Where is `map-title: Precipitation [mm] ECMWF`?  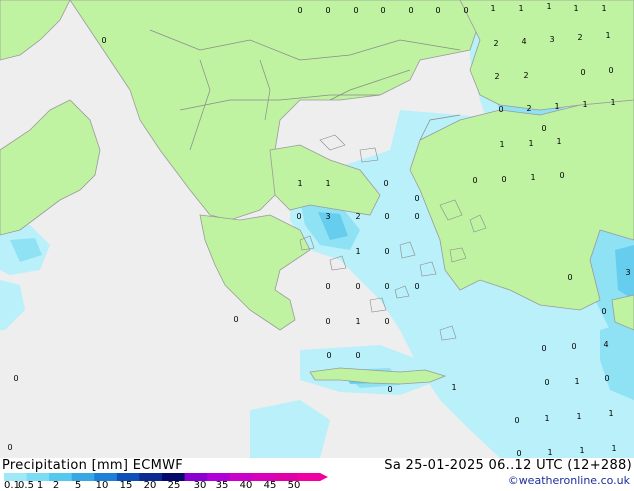 map-title: Precipitation [mm] ECMWF is located at coordinates (93, 465).